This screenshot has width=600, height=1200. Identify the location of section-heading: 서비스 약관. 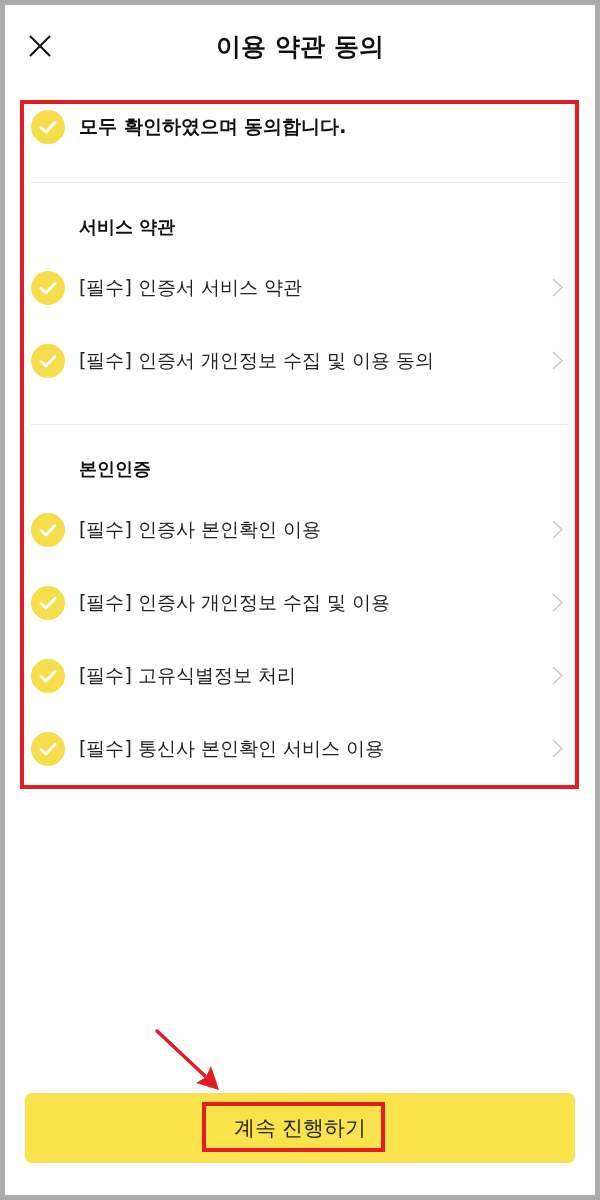
(128, 227).